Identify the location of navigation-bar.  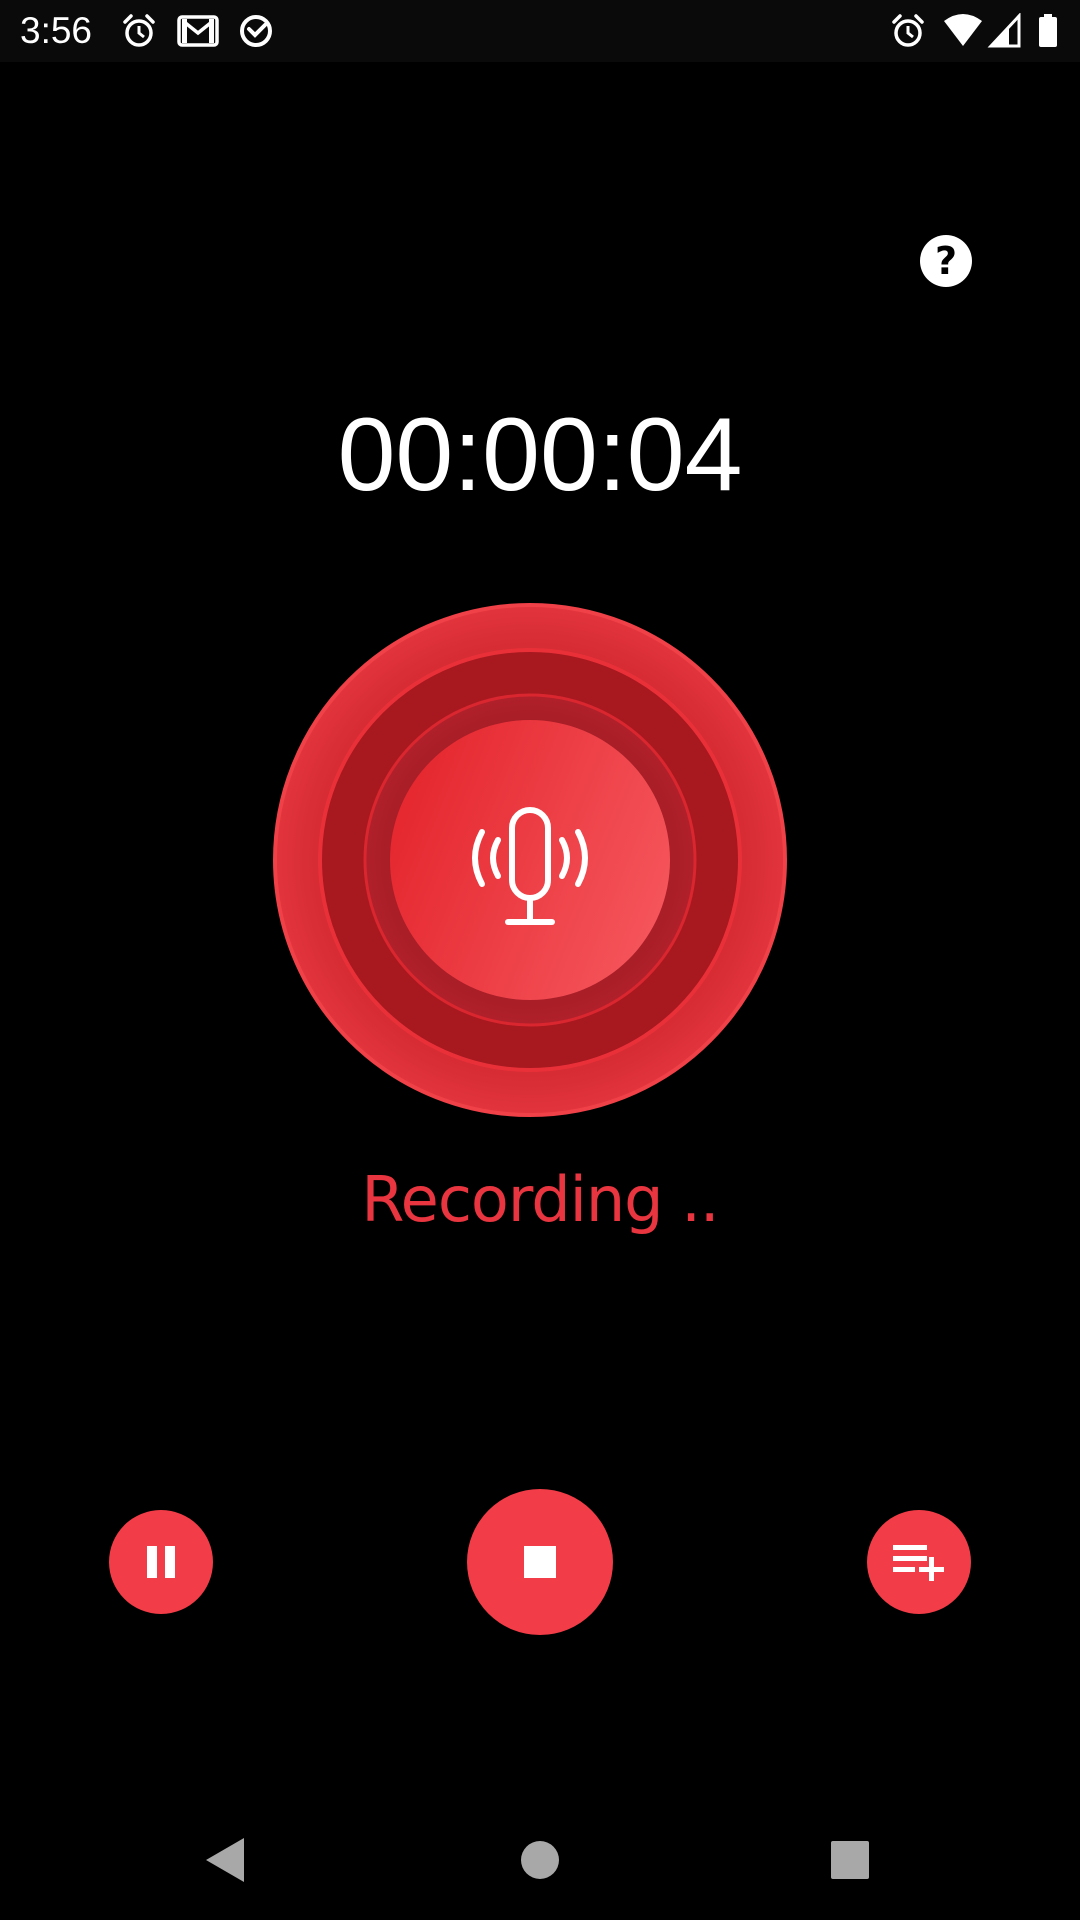
(540, 1860).